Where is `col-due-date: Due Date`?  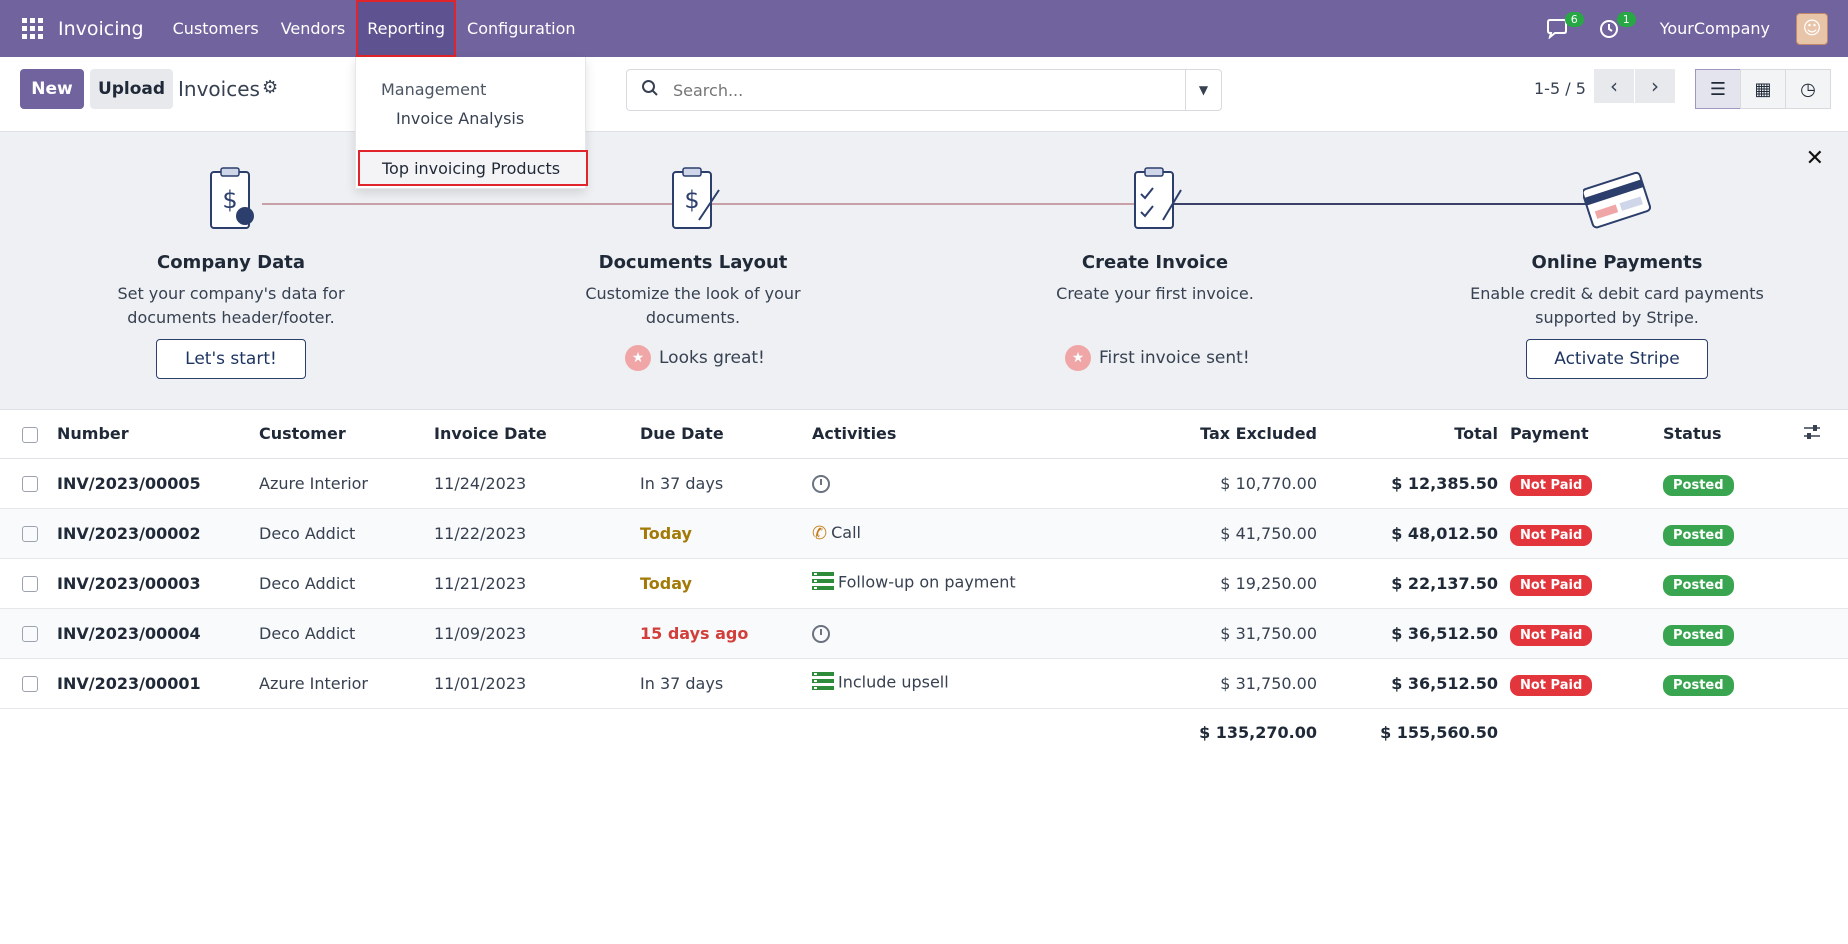
col-due-date: Due Date is located at coordinates (726, 434).